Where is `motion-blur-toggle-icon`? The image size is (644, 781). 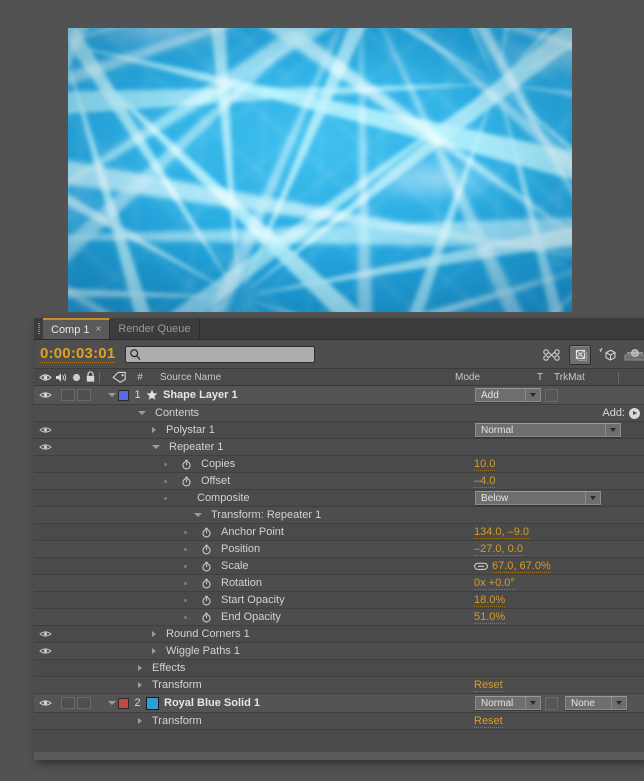
motion-blur-toggle-icon is located at coordinates (580, 354).